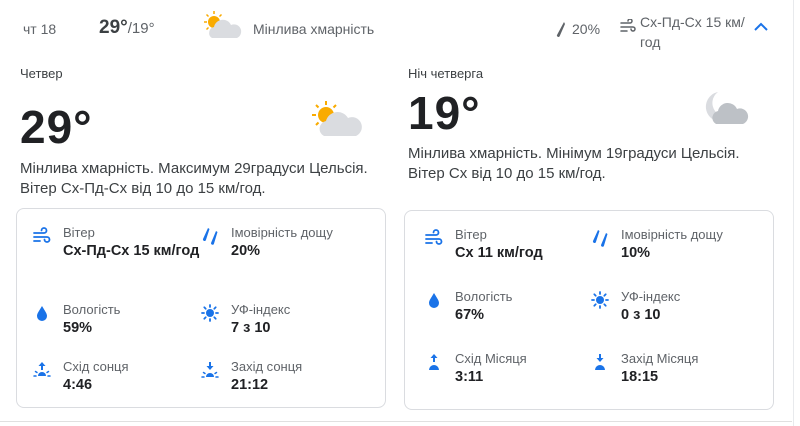 Image resolution: width=800 pixels, height=426 pixels. Describe the element at coordinates (250, 385) in the screenshot. I see `day-sunset-value: 21:12` at that location.